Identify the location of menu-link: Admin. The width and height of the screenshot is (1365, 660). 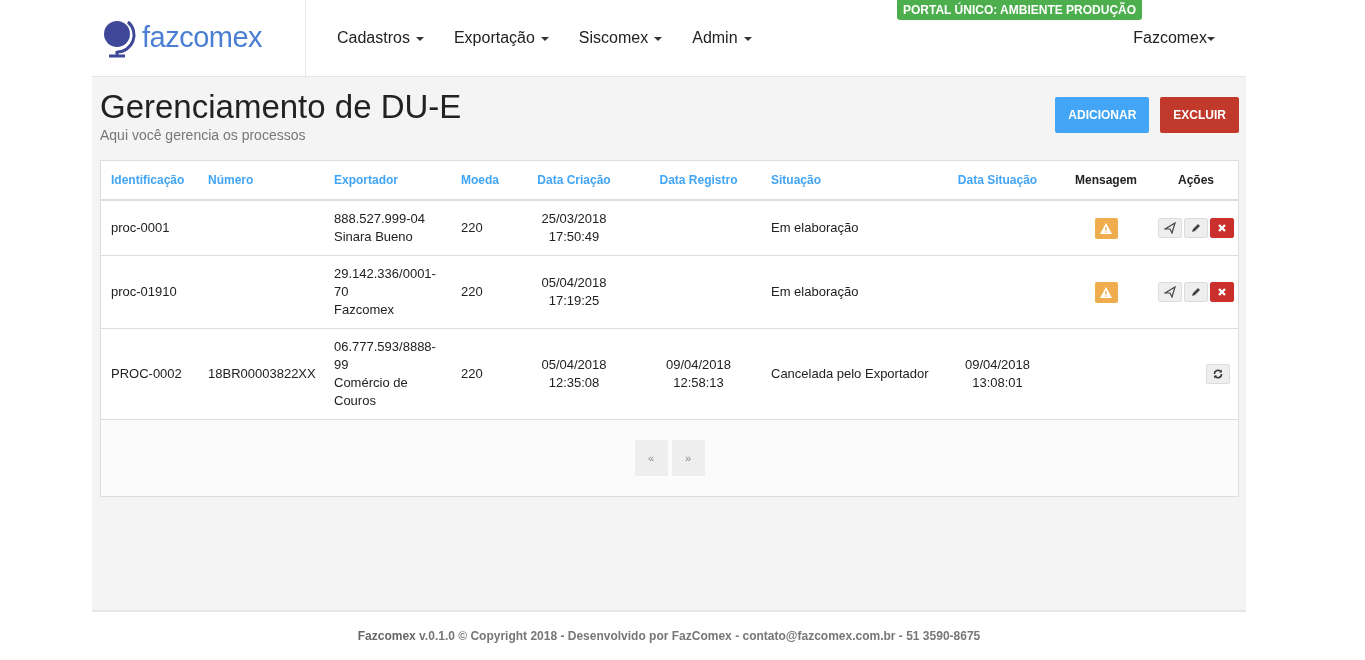
(722, 38).